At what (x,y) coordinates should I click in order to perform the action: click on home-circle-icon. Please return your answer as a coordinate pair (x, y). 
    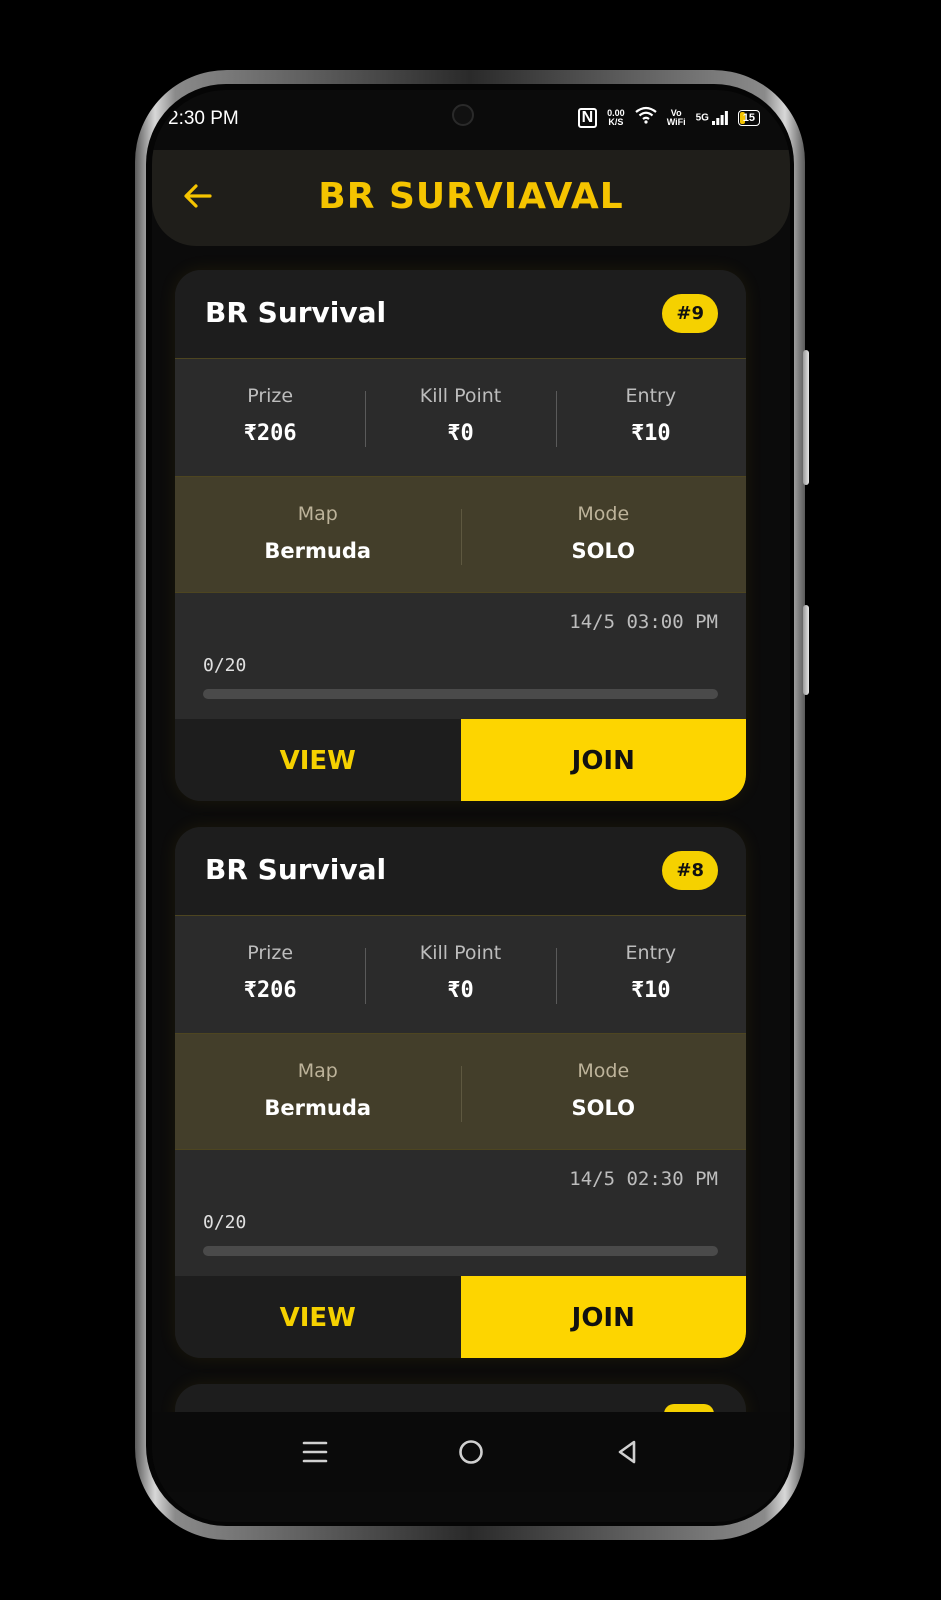
    Looking at the image, I should click on (471, 1452).